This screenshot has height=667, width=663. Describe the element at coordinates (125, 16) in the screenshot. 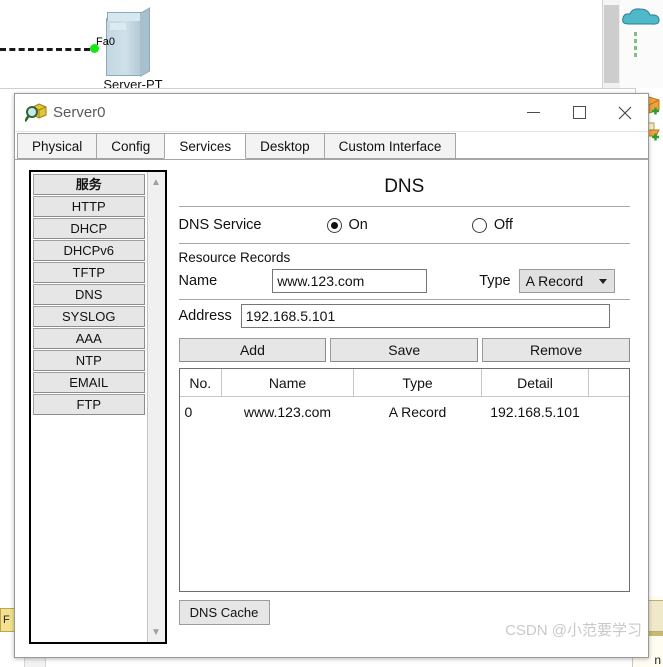

I see `server-top-face` at that location.